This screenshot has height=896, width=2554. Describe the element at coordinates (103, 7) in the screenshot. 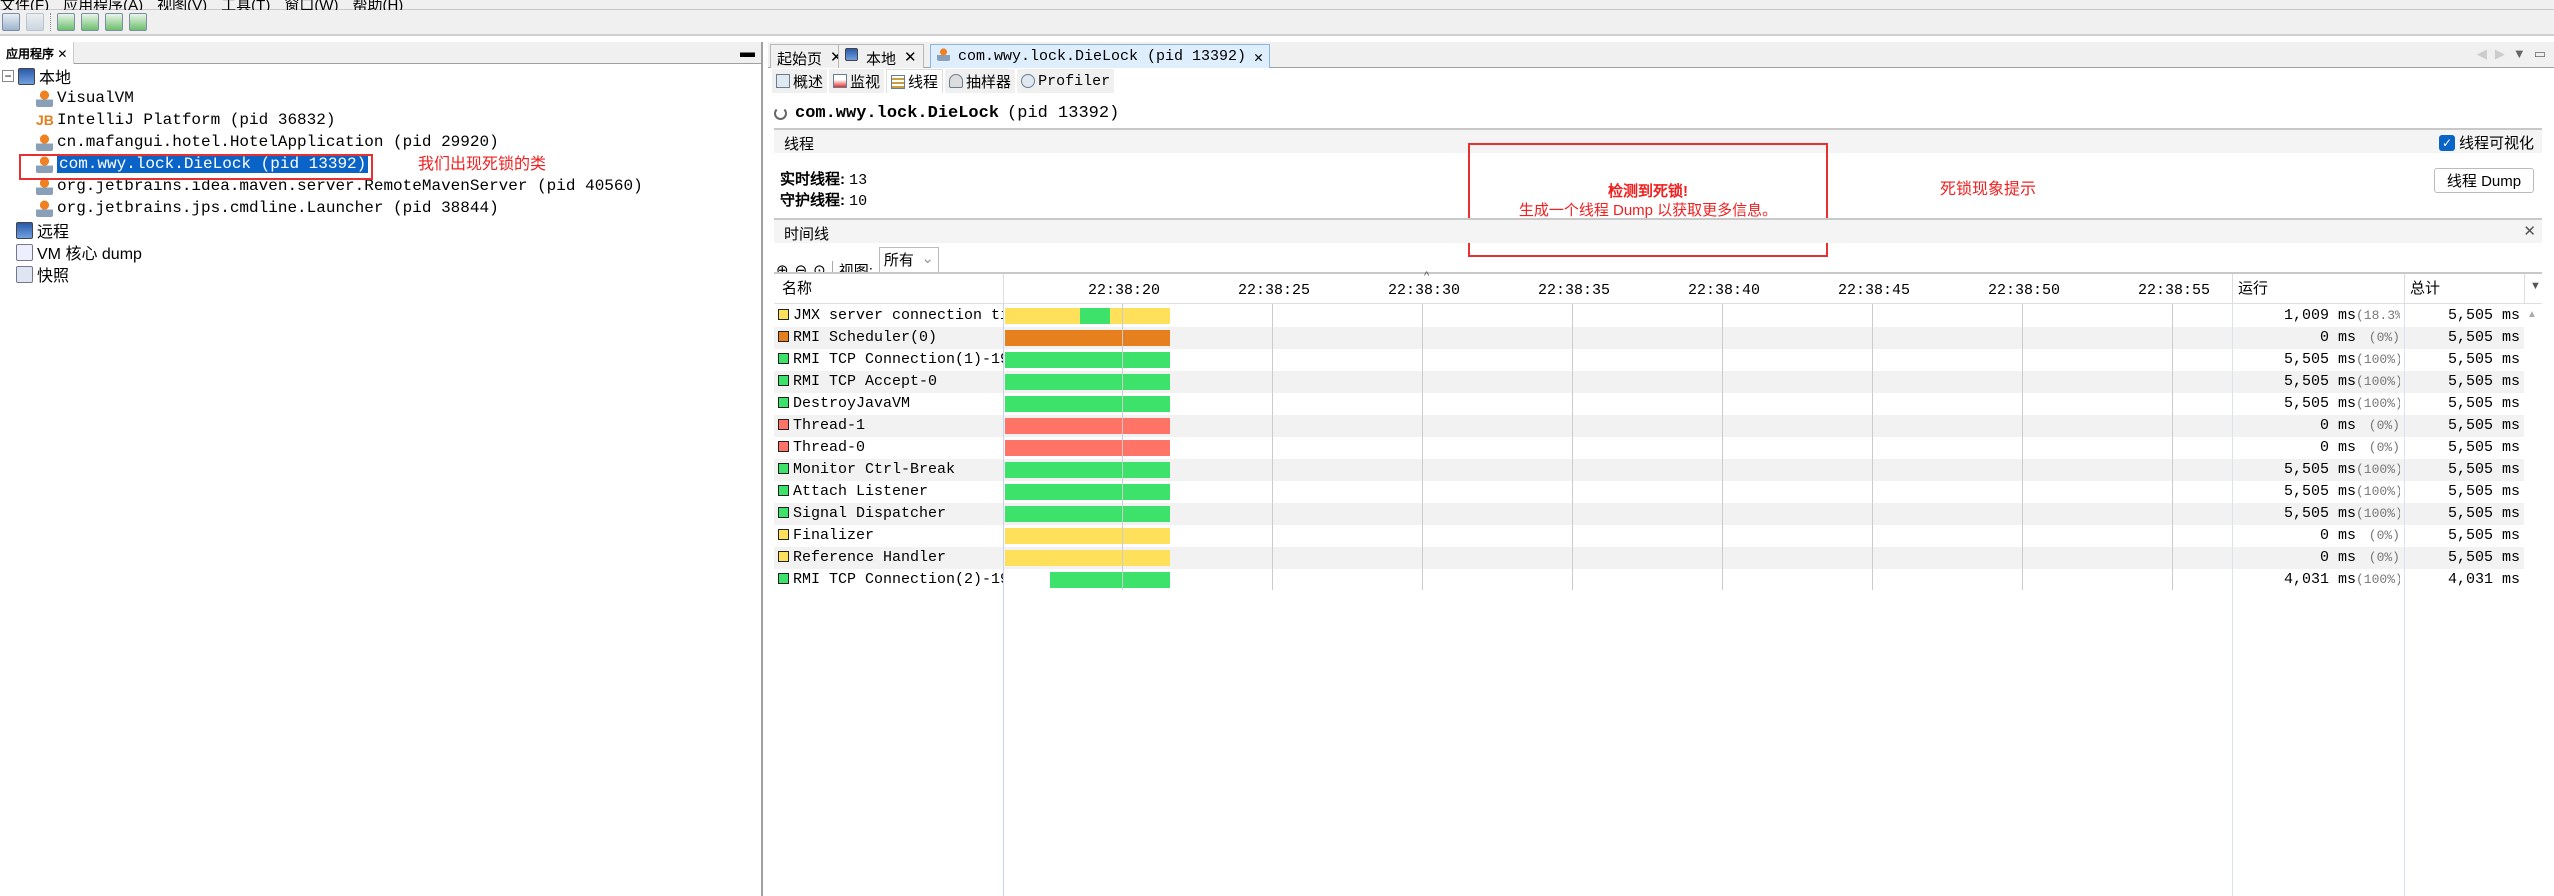

I see `menu-applications: 应用程序(A)` at that location.